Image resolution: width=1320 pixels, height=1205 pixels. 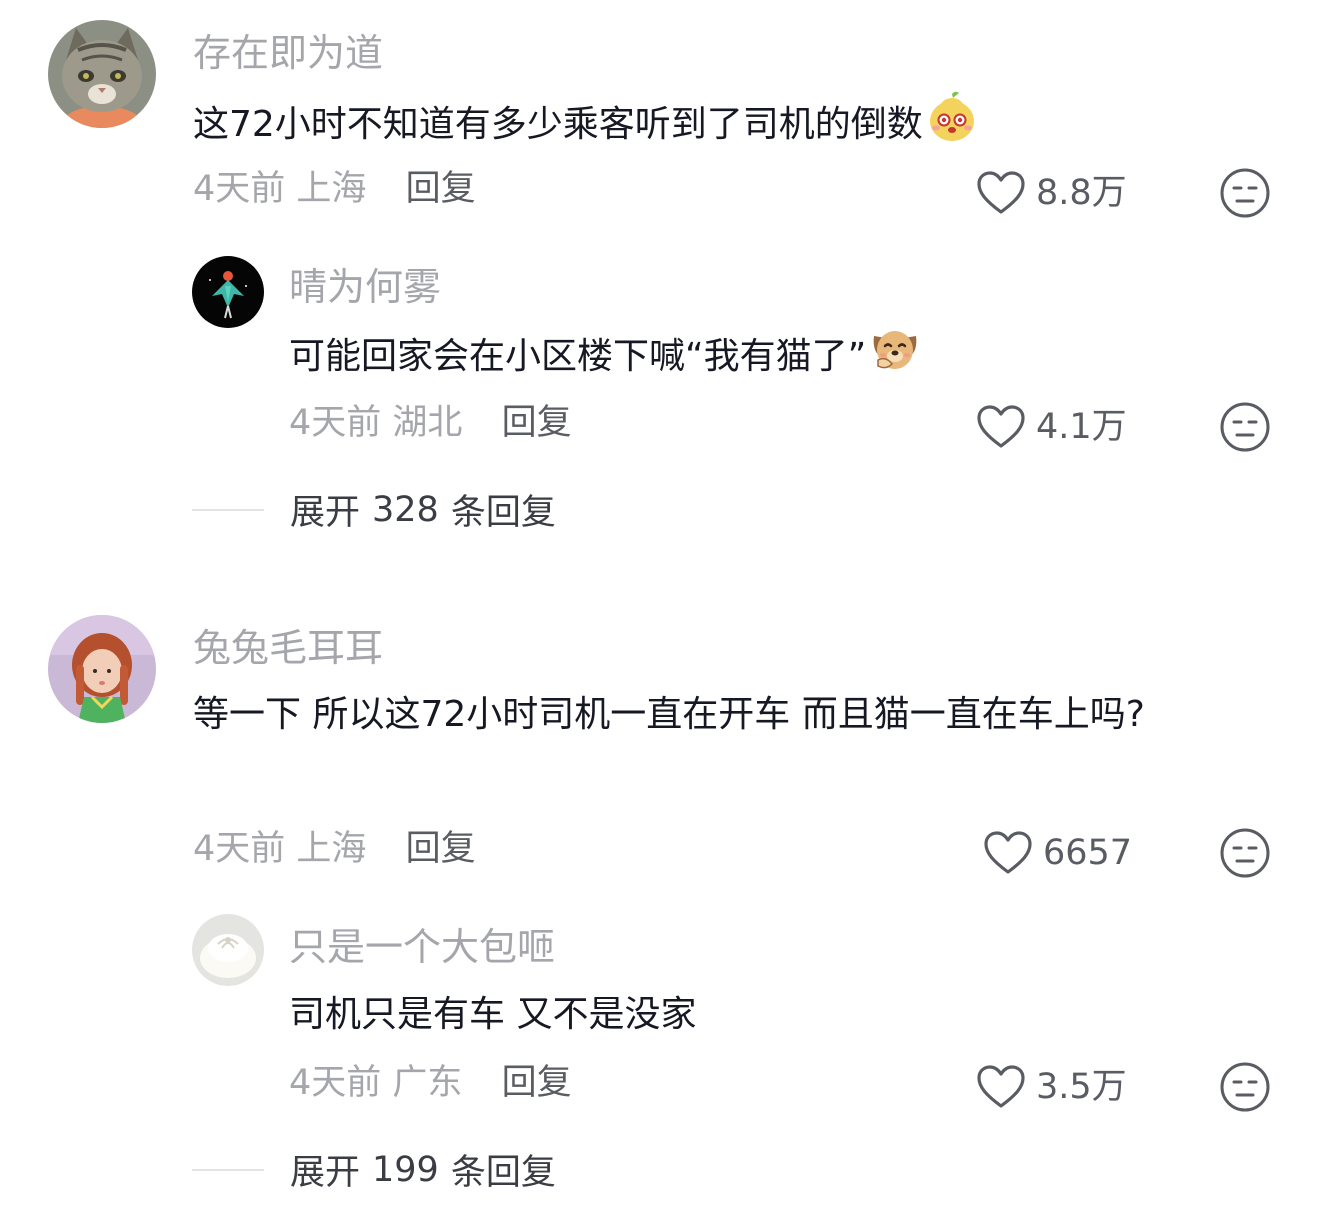 What do you see at coordinates (669, 714) in the screenshot?
I see `comment-text: 等一下 所以这72小时司机一直在开车 而且猫一直在车上吗?` at bounding box center [669, 714].